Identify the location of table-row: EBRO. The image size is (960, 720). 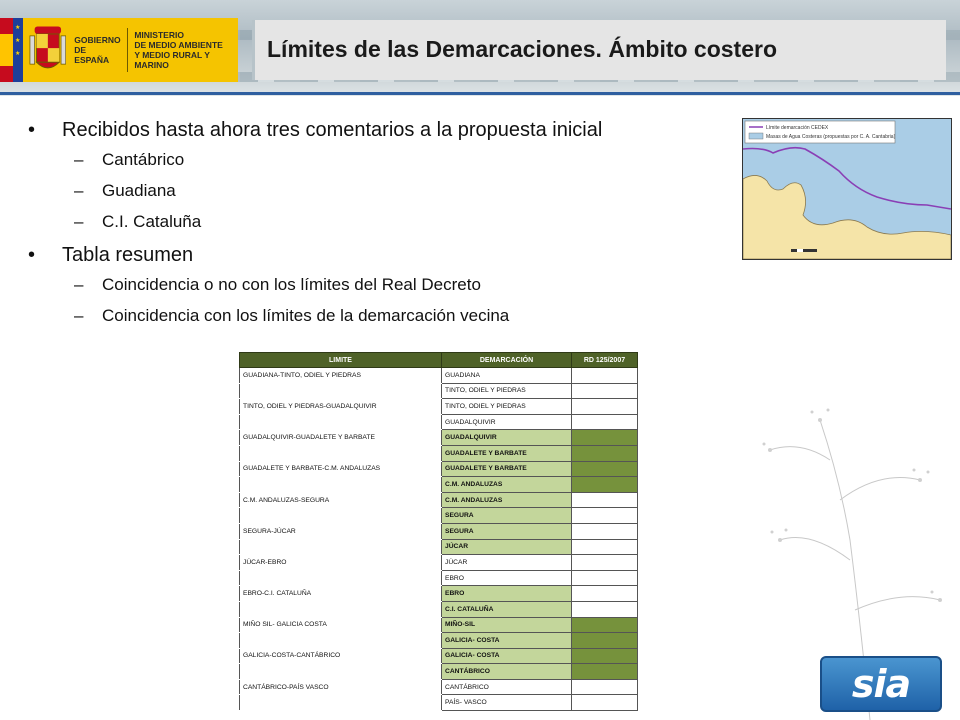
(438, 578).